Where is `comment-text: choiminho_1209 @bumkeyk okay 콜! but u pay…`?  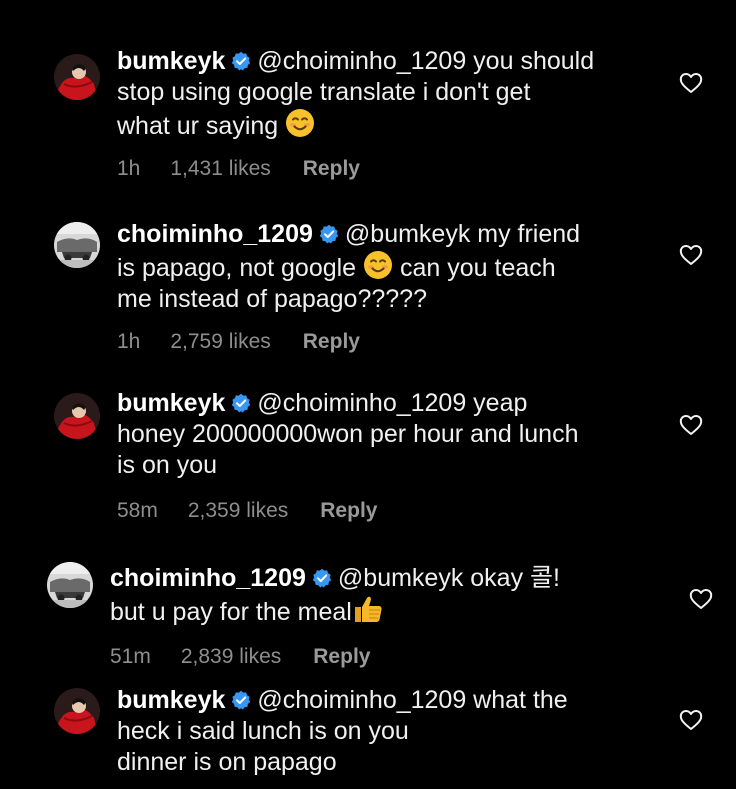 comment-text: choiminho_1209 @bumkeyk okay 콜! but u pay… is located at coordinates (335, 595).